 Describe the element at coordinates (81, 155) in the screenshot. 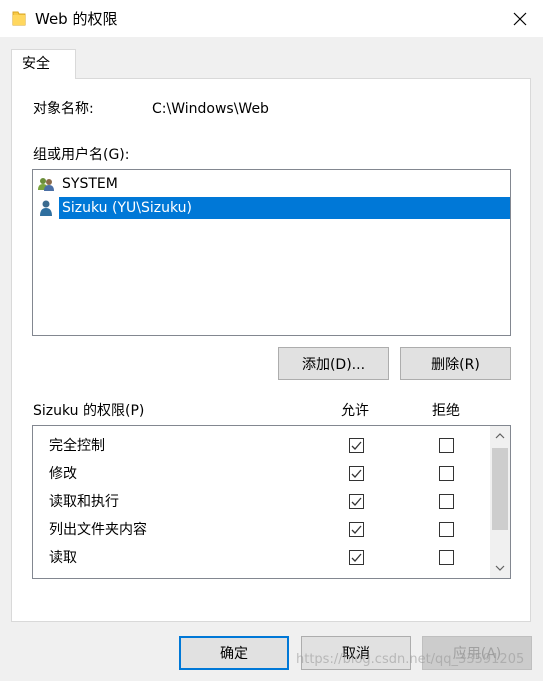

I see `groups-label: 组或用户名(G):` at that location.